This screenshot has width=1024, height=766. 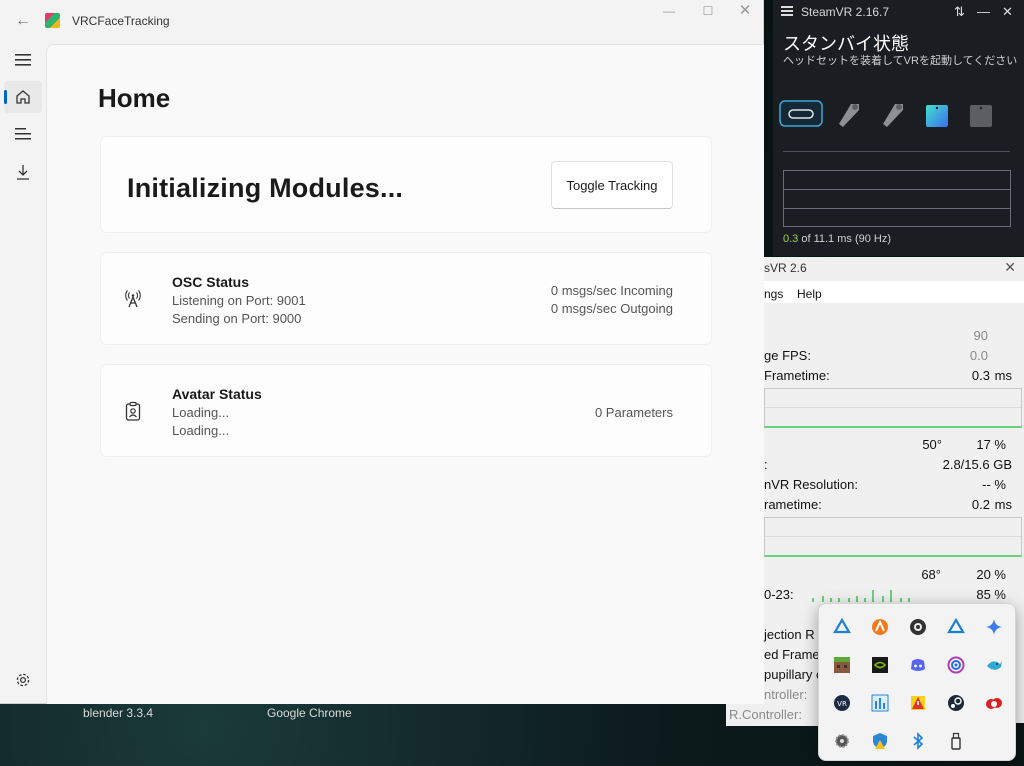 What do you see at coordinates (612, 185) in the screenshot?
I see `toggle-tracking-button: Toggle Tracking` at bounding box center [612, 185].